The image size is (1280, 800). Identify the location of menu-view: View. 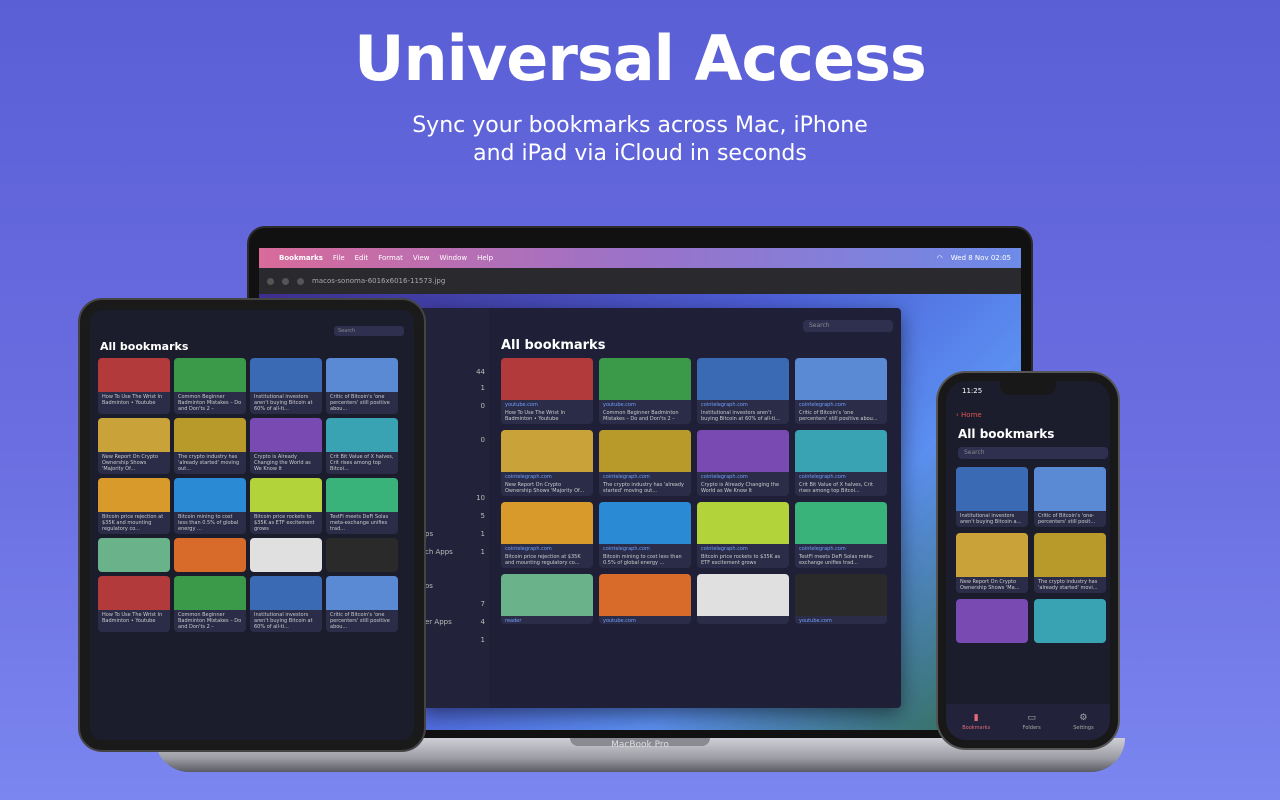
(421, 258).